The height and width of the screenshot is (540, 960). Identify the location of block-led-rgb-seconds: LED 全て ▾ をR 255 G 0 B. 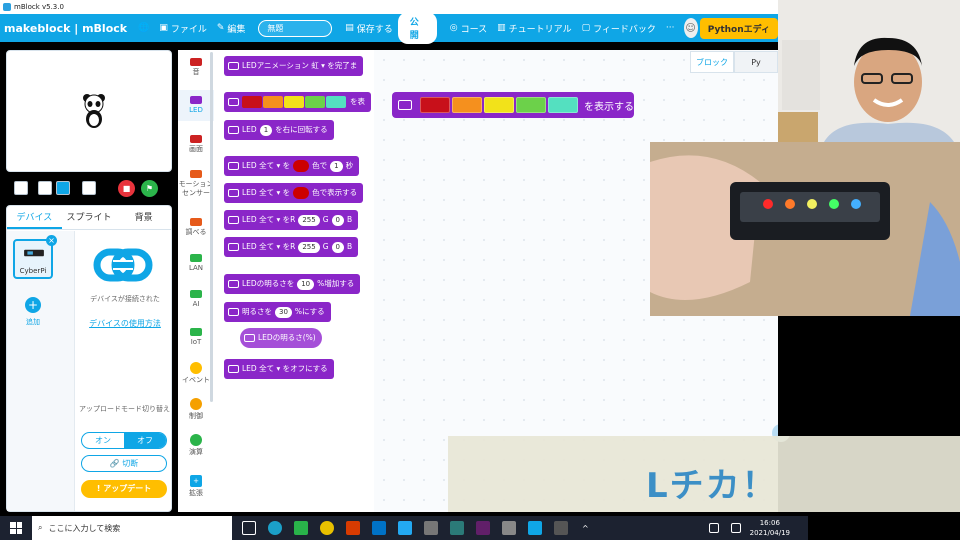
(291, 220).